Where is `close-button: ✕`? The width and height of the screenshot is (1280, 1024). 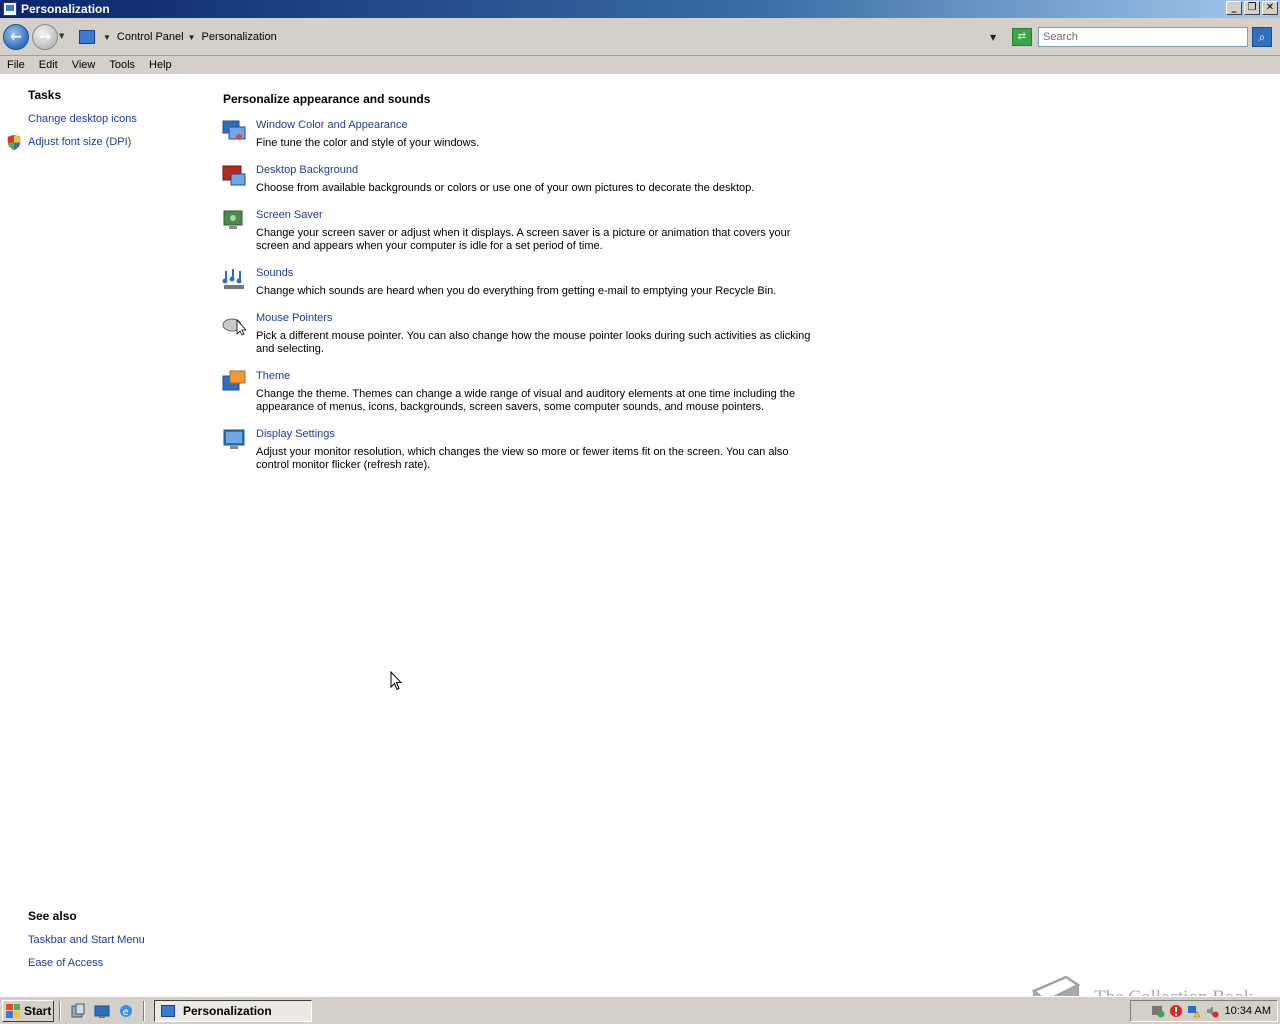
close-button: ✕ is located at coordinates (1270, 8).